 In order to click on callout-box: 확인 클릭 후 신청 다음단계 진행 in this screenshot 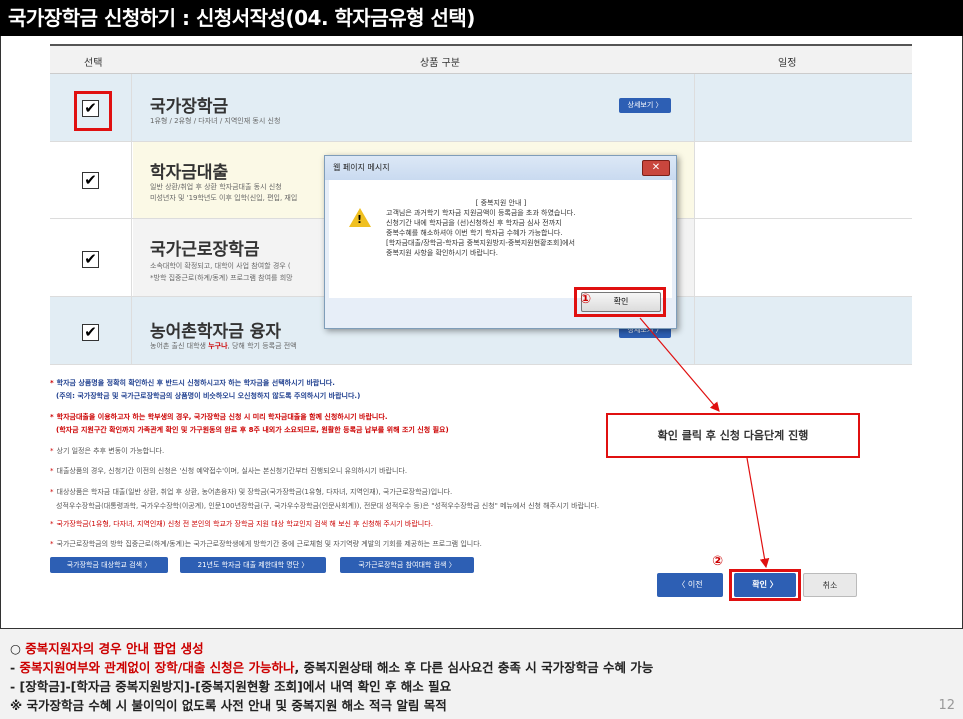, I will do `click(733, 435)`.